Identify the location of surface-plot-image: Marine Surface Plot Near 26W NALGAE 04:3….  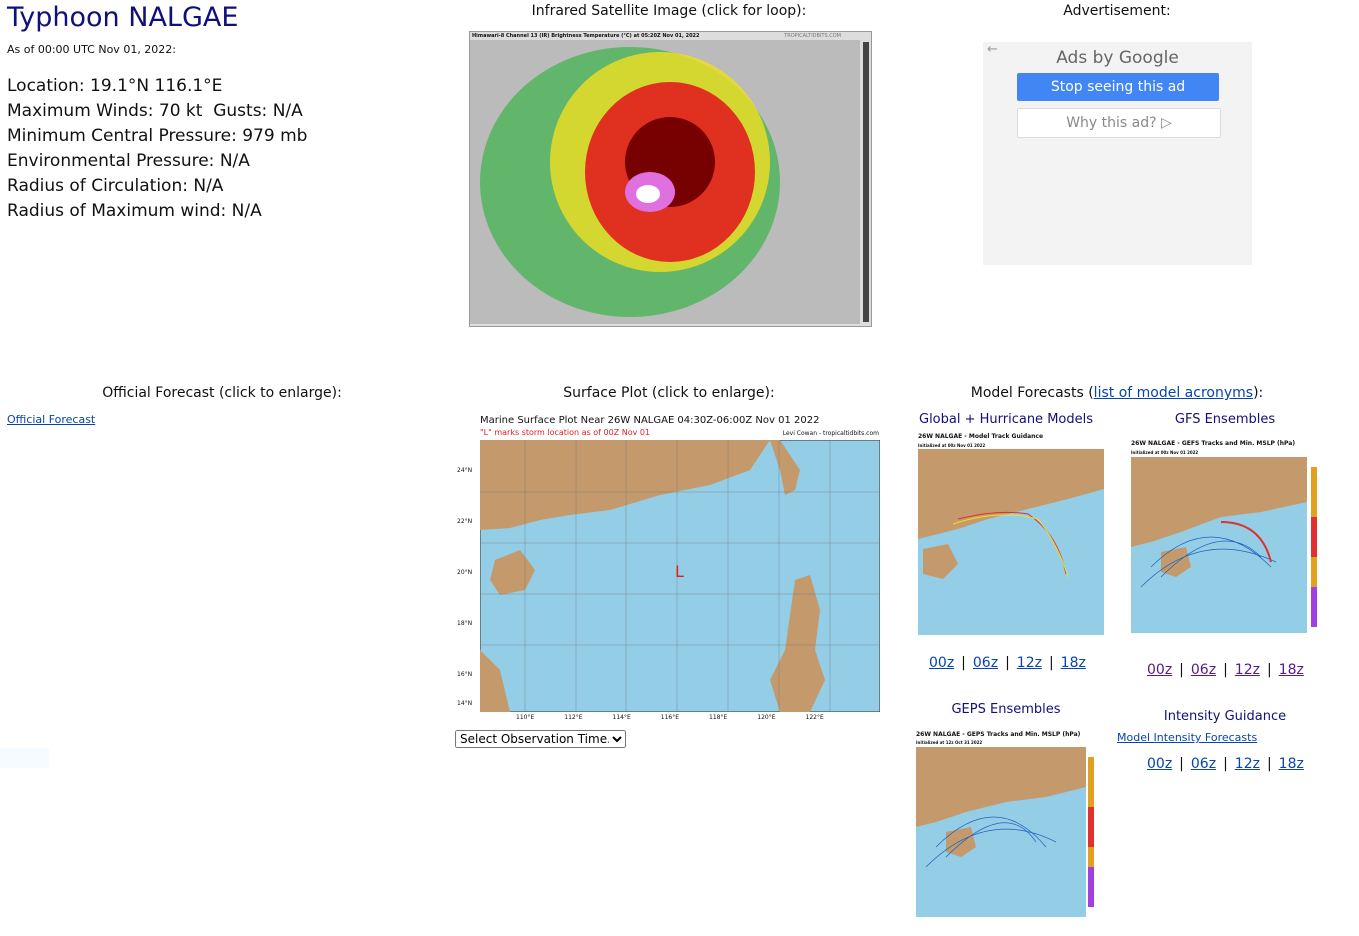
(670, 566).